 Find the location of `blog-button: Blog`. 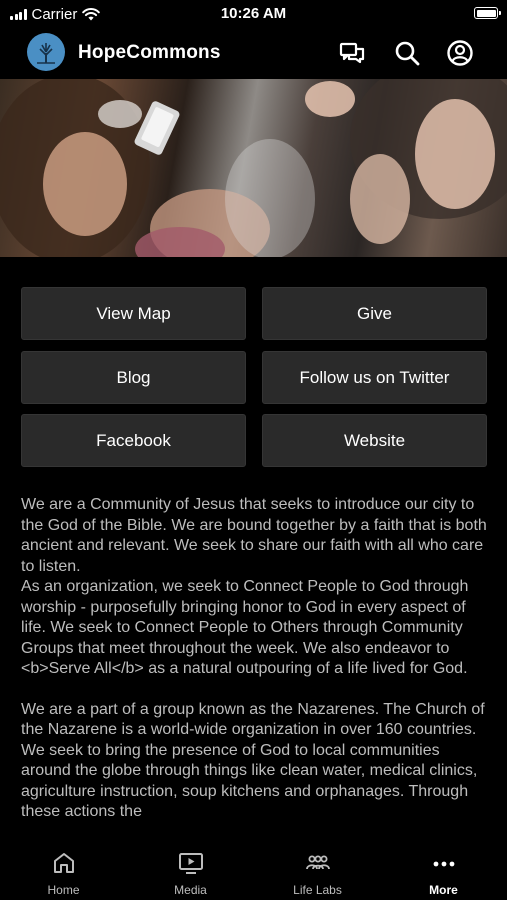

blog-button: Blog is located at coordinates (133, 377).